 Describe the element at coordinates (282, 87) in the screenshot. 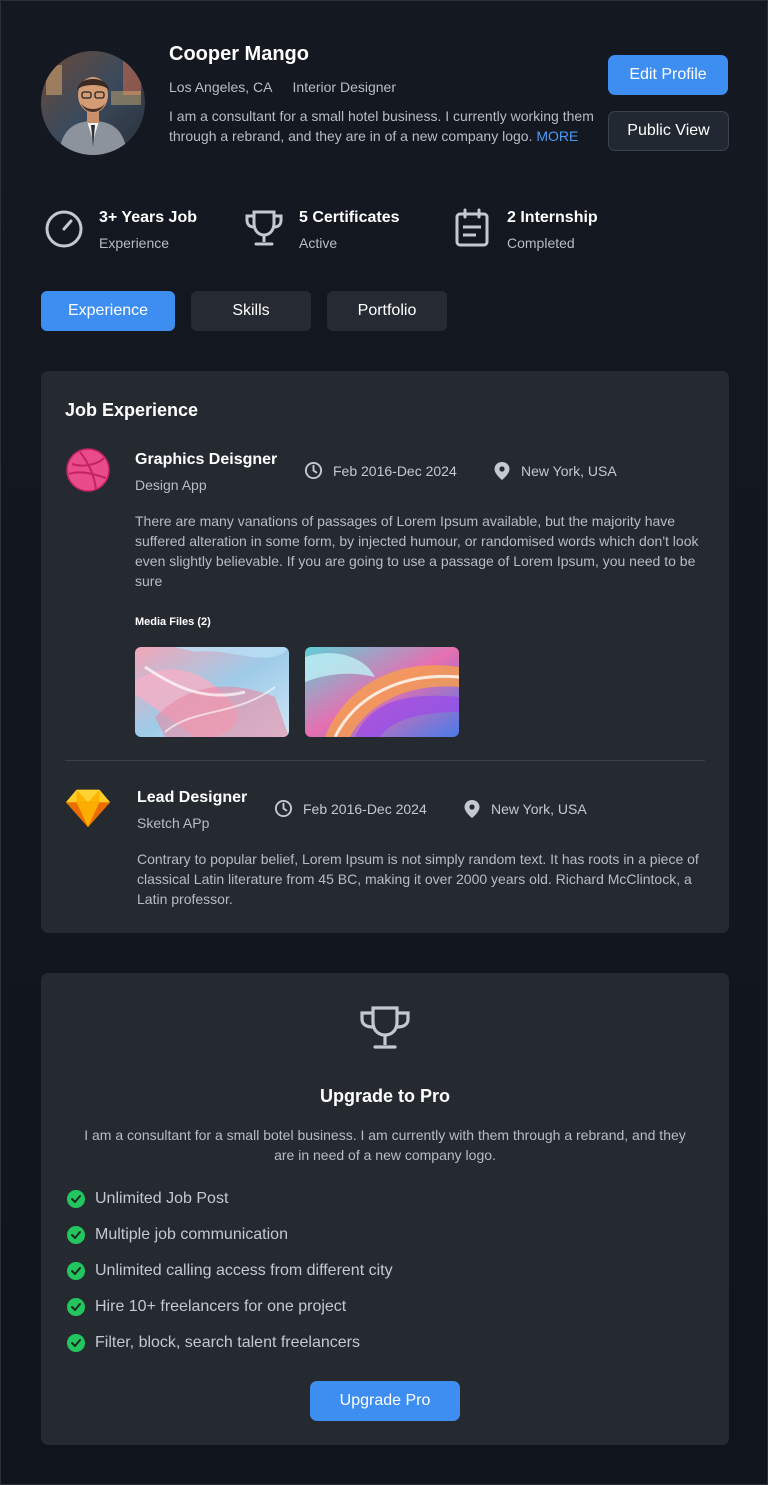

I see `profile-meta: Los Angeles, CA Interior Designer` at that location.